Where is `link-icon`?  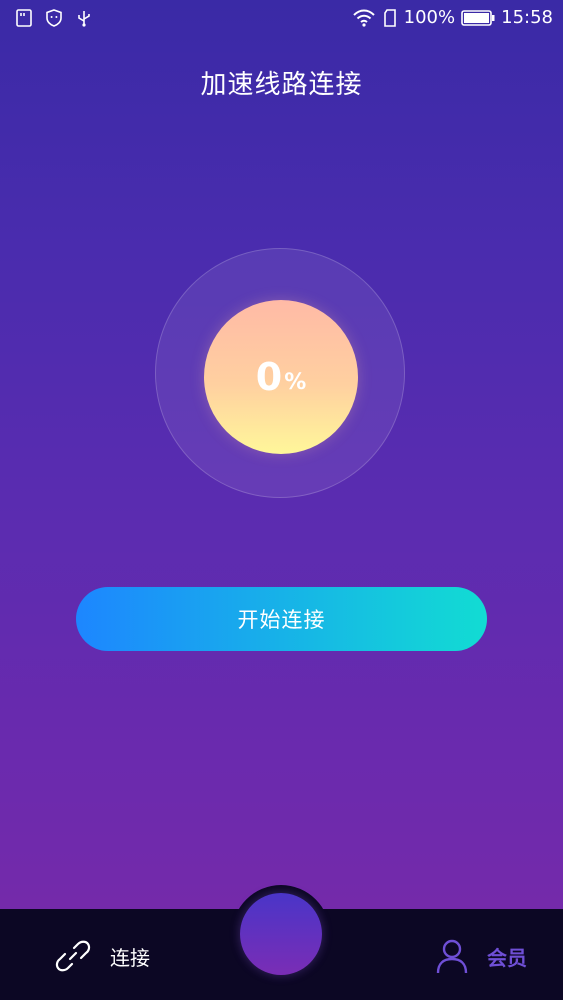 link-icon is located at coordinates (73, 956).